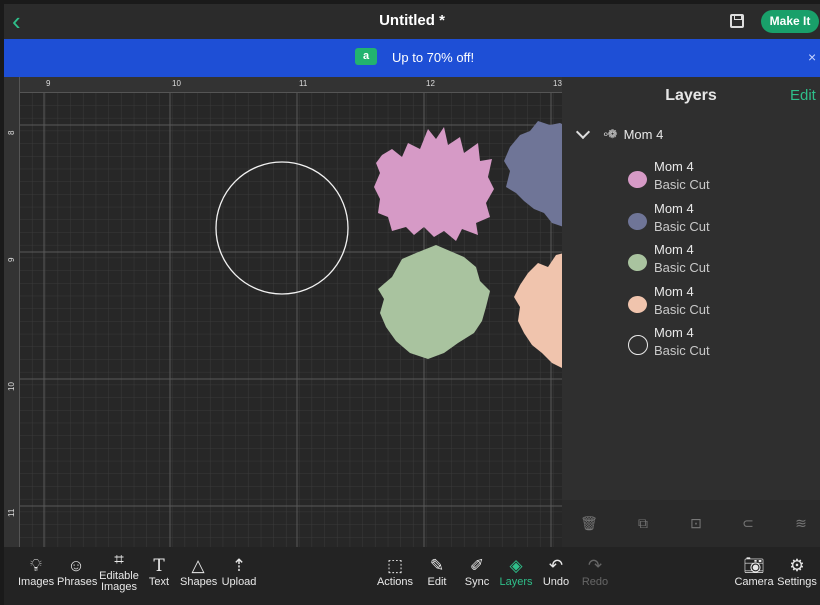 Image resolution: width=820 pixels, height=605 pixels. I want to click on tag-icon: a, so click(366, 56).